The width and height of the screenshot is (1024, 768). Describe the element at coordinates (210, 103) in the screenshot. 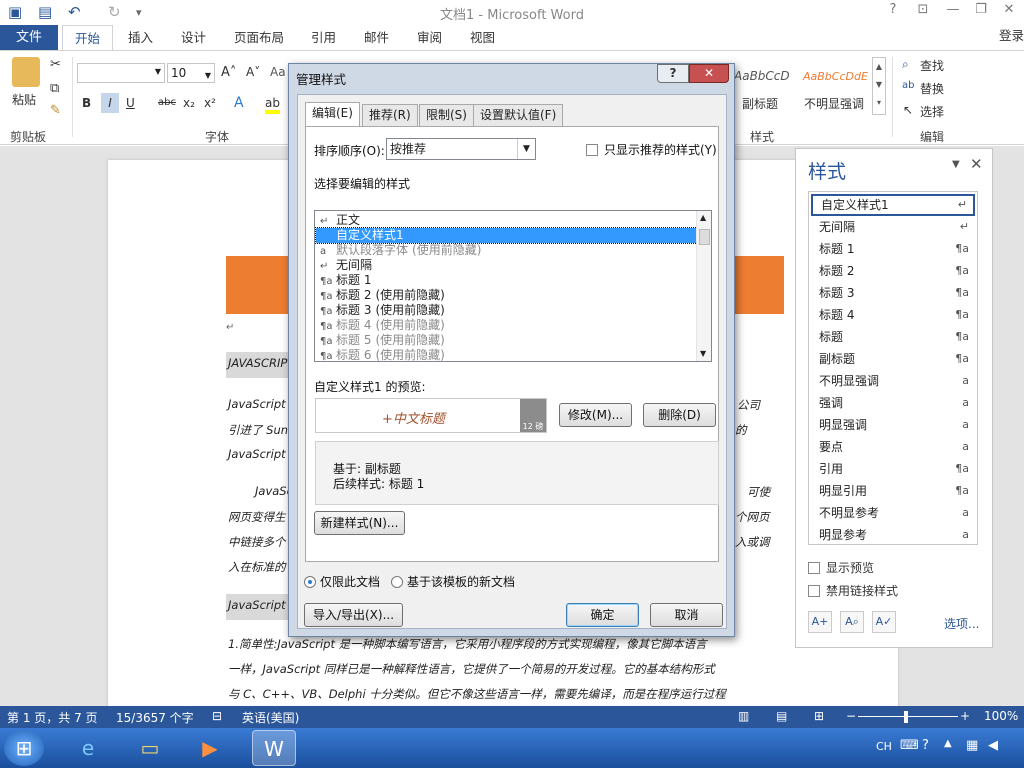

I see `superscript-icon: x²` at that location.